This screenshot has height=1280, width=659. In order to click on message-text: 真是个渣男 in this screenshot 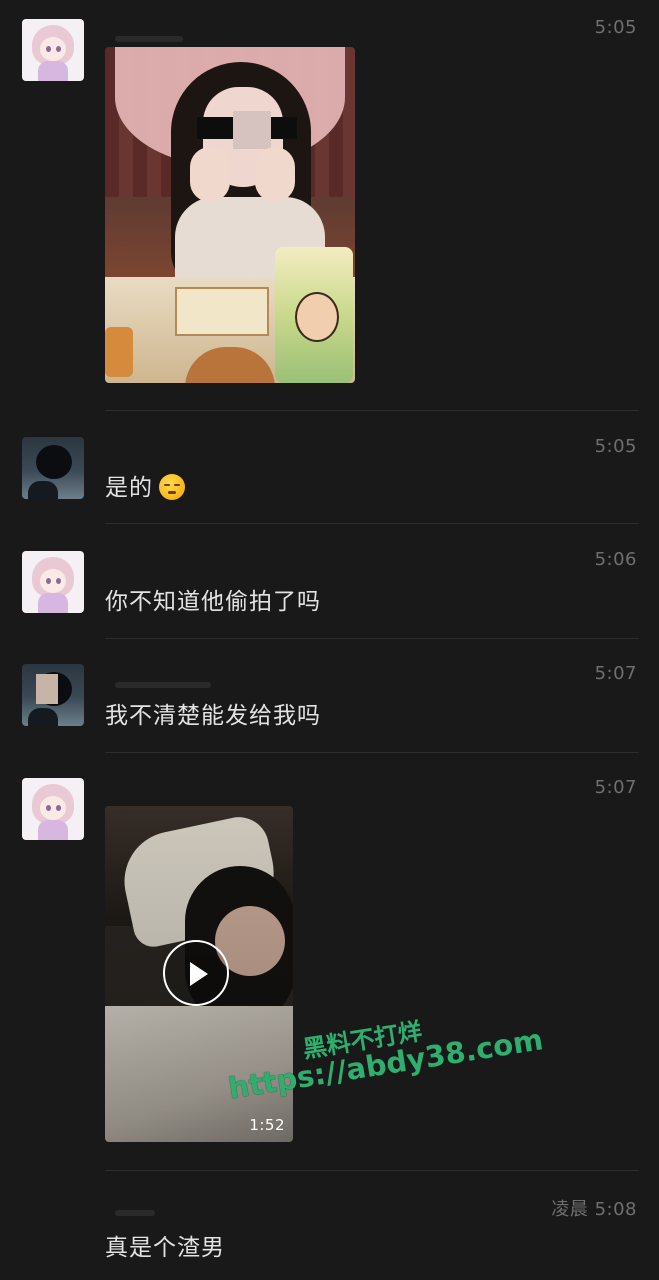, I will do `click(165, 1245)`.